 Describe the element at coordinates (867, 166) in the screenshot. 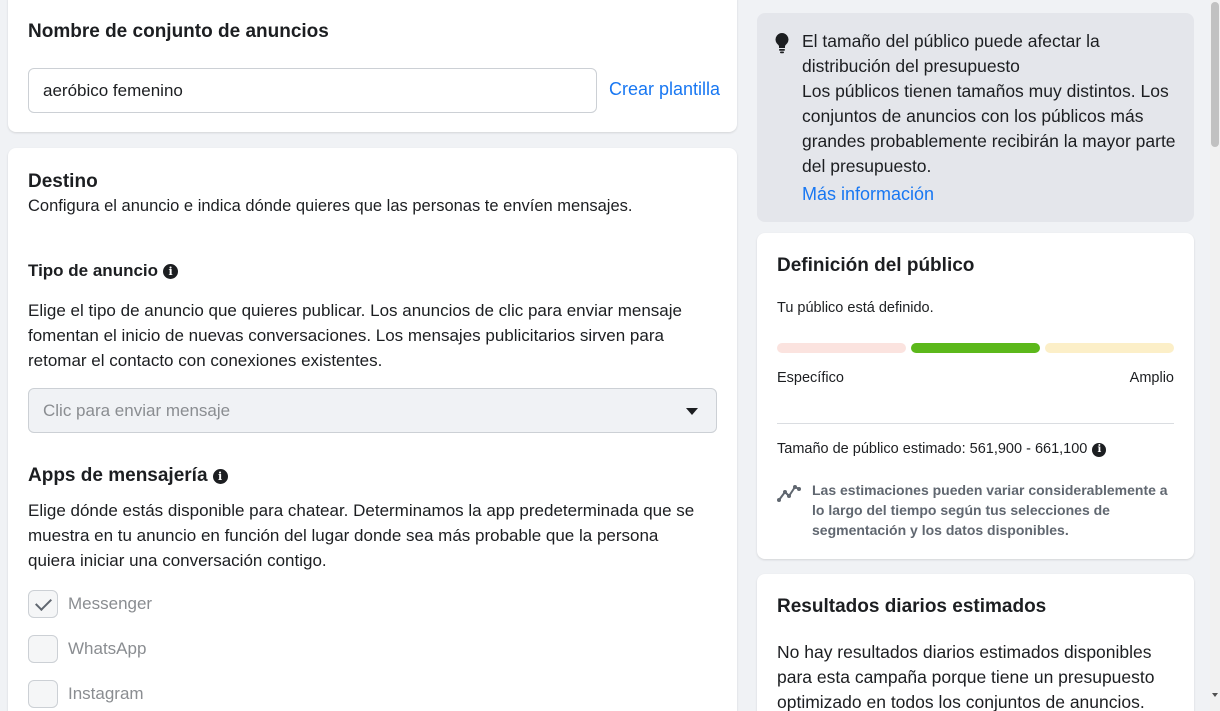

I see `tip-line: del presupuesto.` at that location.